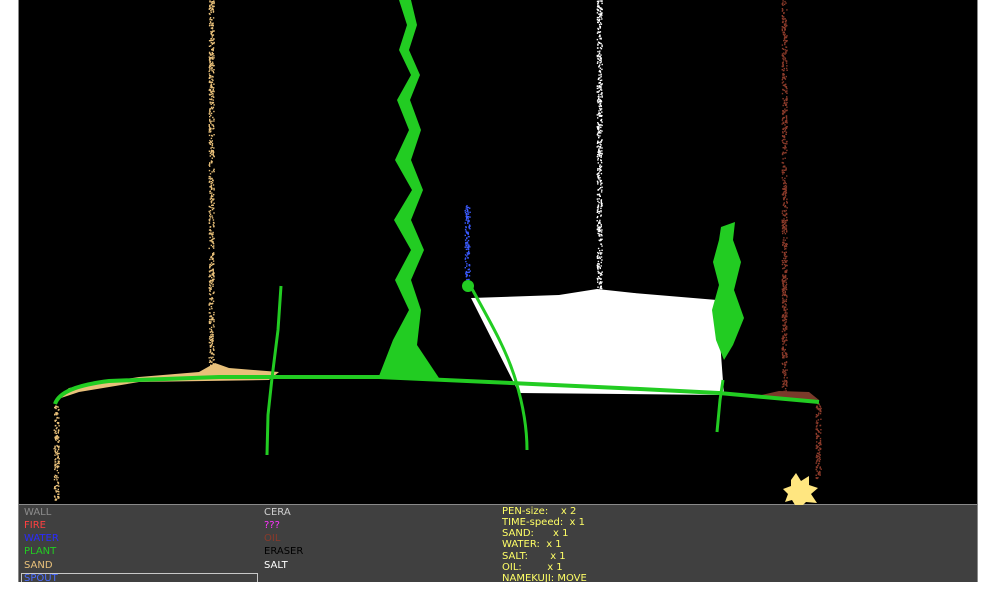 The width and height of the screenshot is (998, 590). What do you see at coordinates (38, 565) in the screenshot?
I see `element-sand: SAND` at bounding box center [38, 565].